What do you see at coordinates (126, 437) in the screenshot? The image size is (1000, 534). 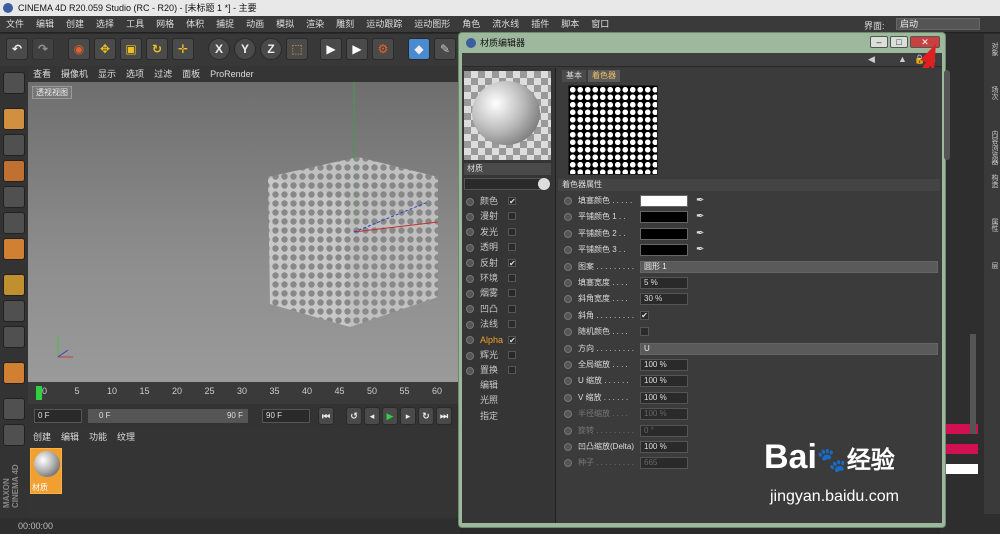 I see `material-menu-item: 纹理` at bounding box center [126, 437].